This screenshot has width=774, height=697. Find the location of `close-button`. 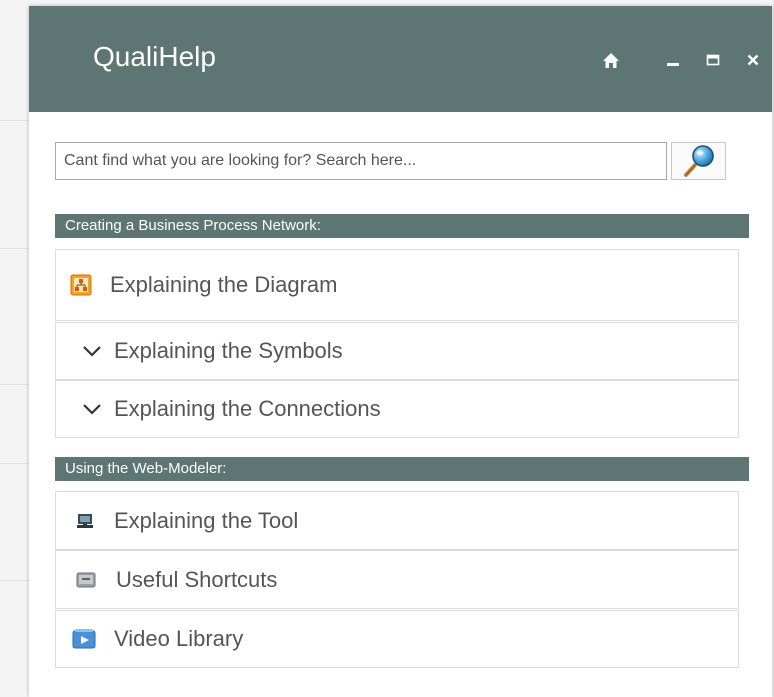

close-button is located at coordinates (753, 60).